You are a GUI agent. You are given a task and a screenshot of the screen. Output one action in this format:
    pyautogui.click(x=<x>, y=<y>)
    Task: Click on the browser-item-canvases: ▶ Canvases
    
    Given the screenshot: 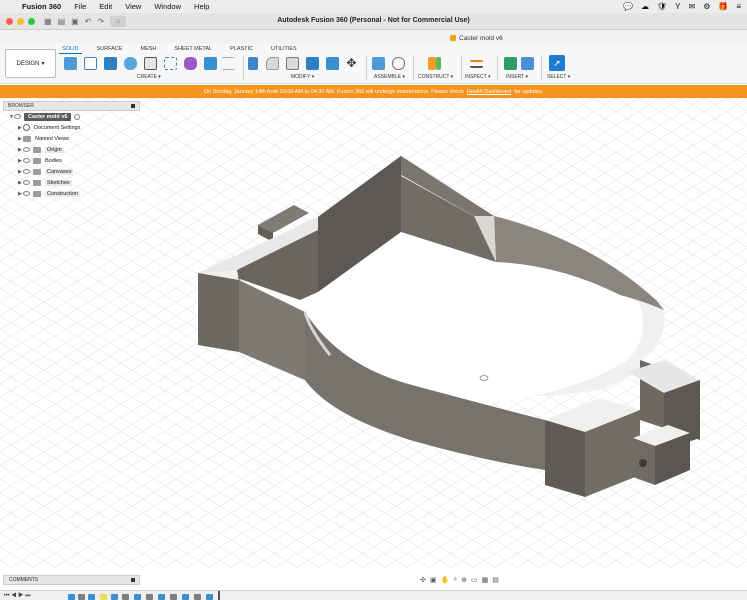 What is the action you would take?
    pyautogui.click(x=71, y=171)
    